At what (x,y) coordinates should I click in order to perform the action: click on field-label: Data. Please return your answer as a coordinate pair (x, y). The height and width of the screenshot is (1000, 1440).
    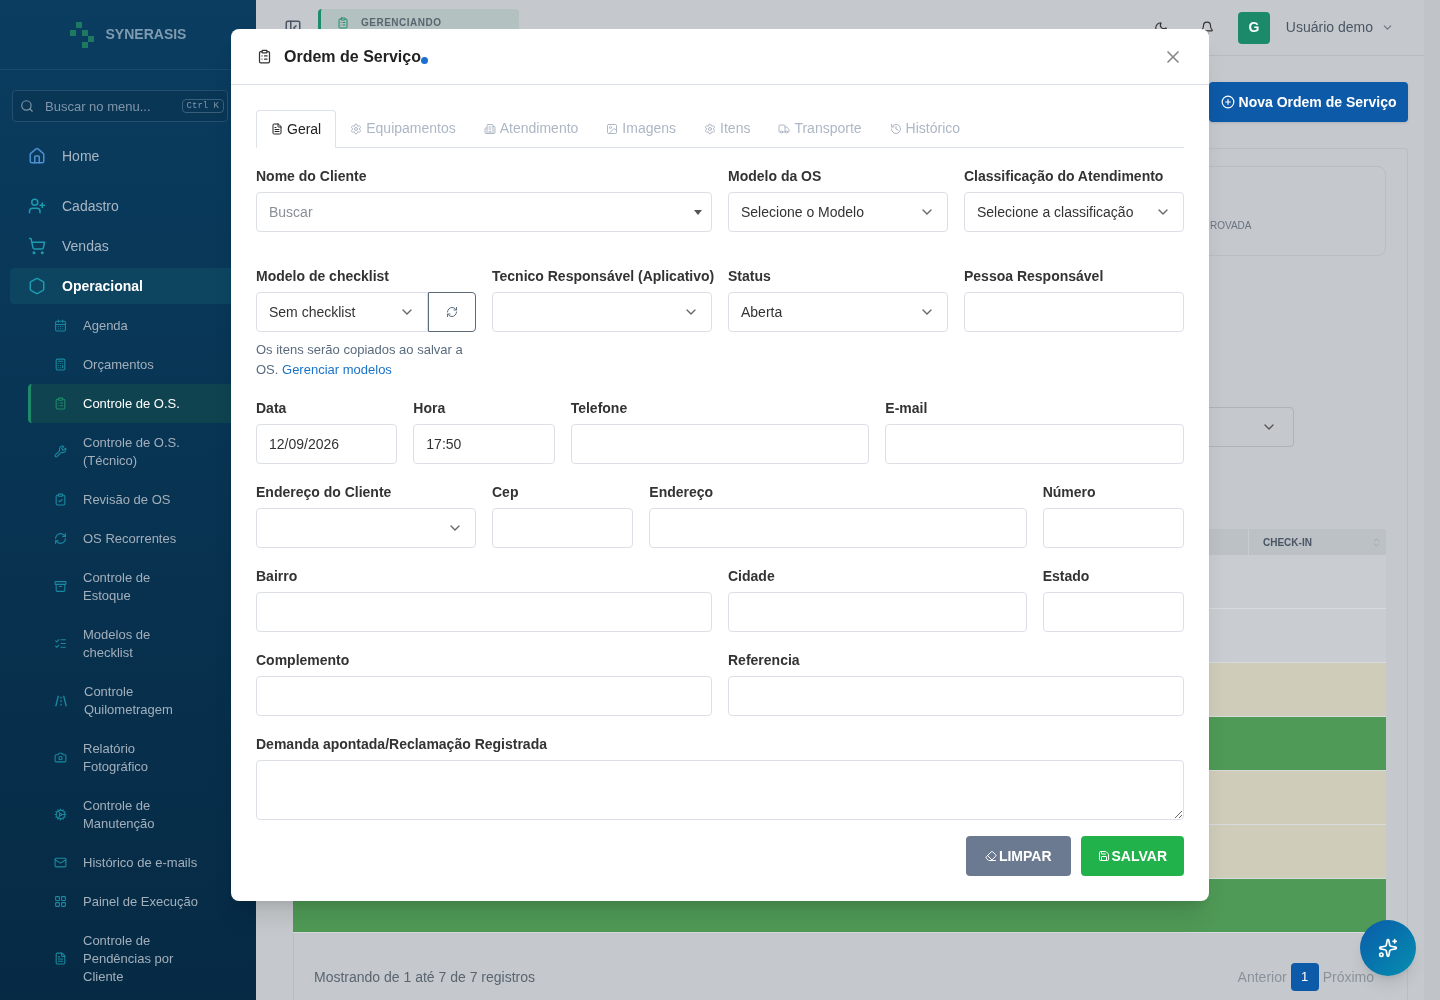
    Looking at the image, I should click on (272, 408).